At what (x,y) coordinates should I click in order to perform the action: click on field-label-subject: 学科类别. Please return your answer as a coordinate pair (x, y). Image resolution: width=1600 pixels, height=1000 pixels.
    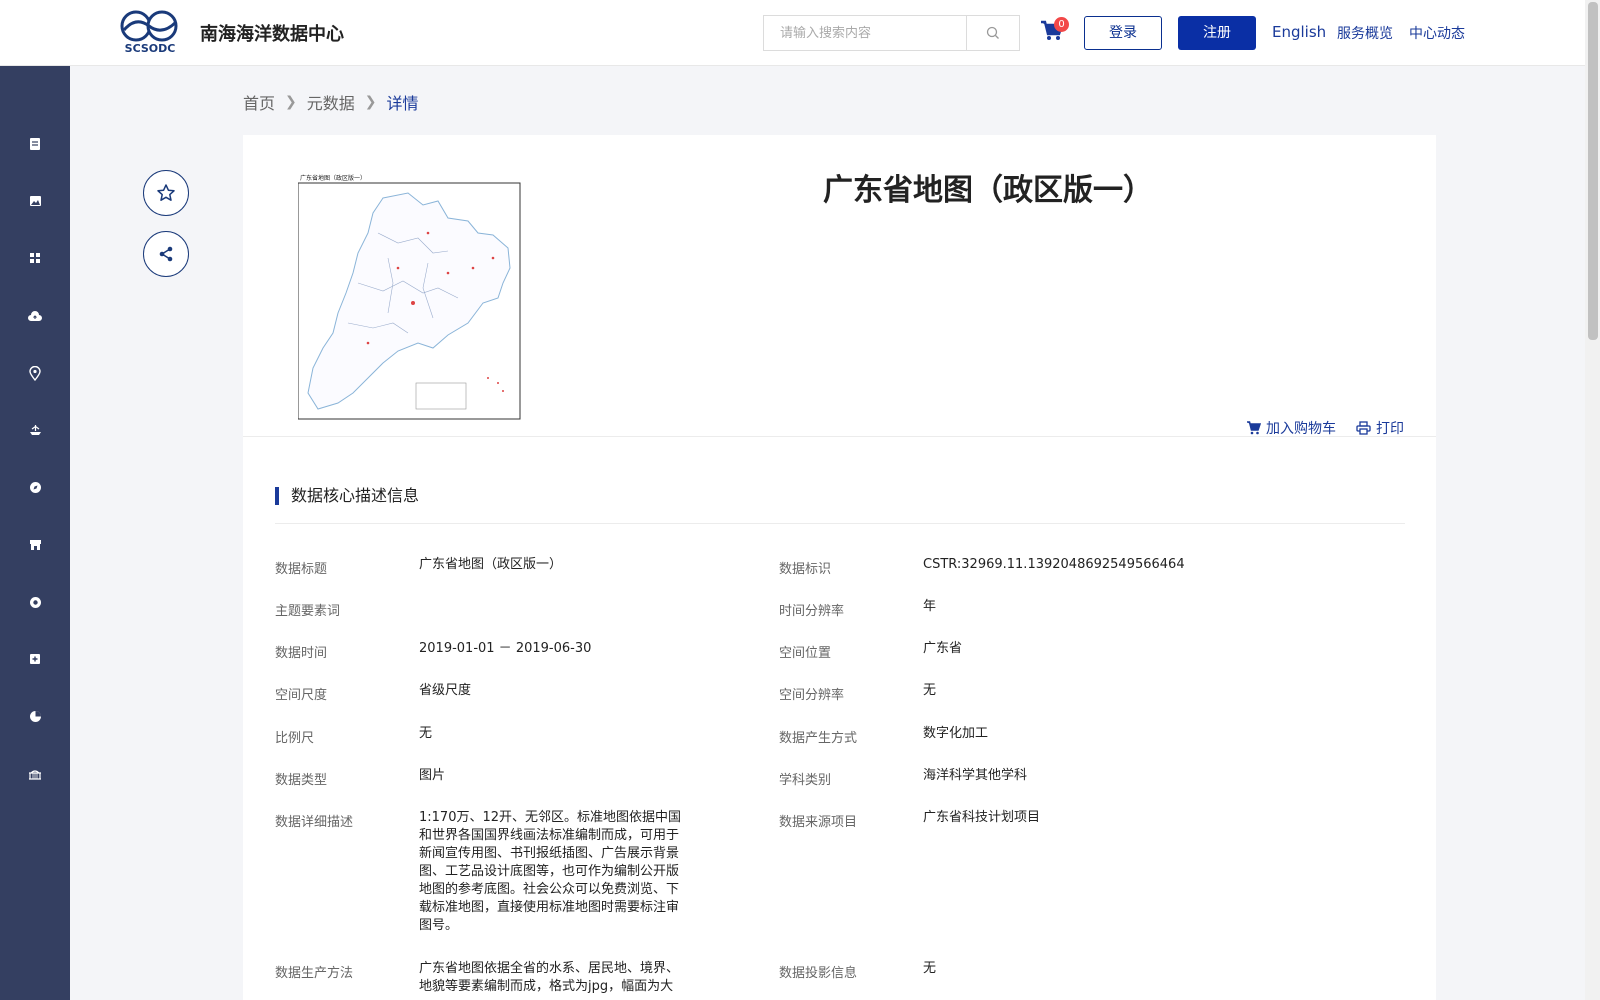
    Looking at the image, I should click on (805, 780).